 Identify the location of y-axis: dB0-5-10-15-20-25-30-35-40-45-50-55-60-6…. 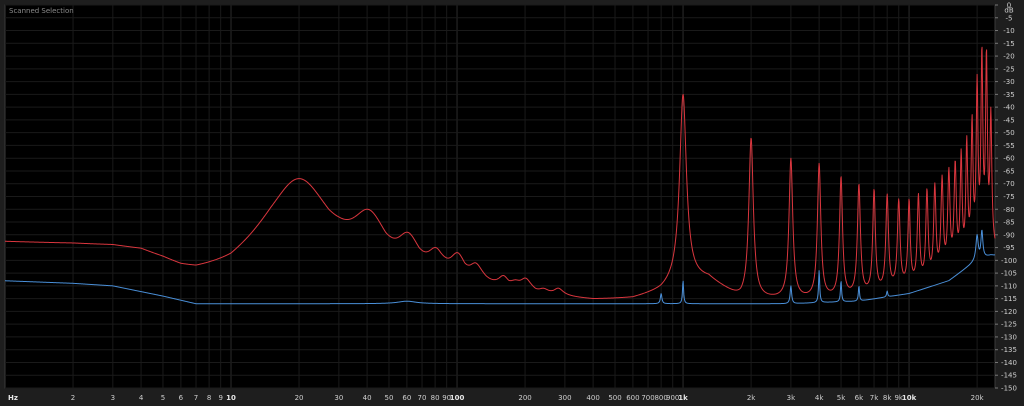
(1009, 197).